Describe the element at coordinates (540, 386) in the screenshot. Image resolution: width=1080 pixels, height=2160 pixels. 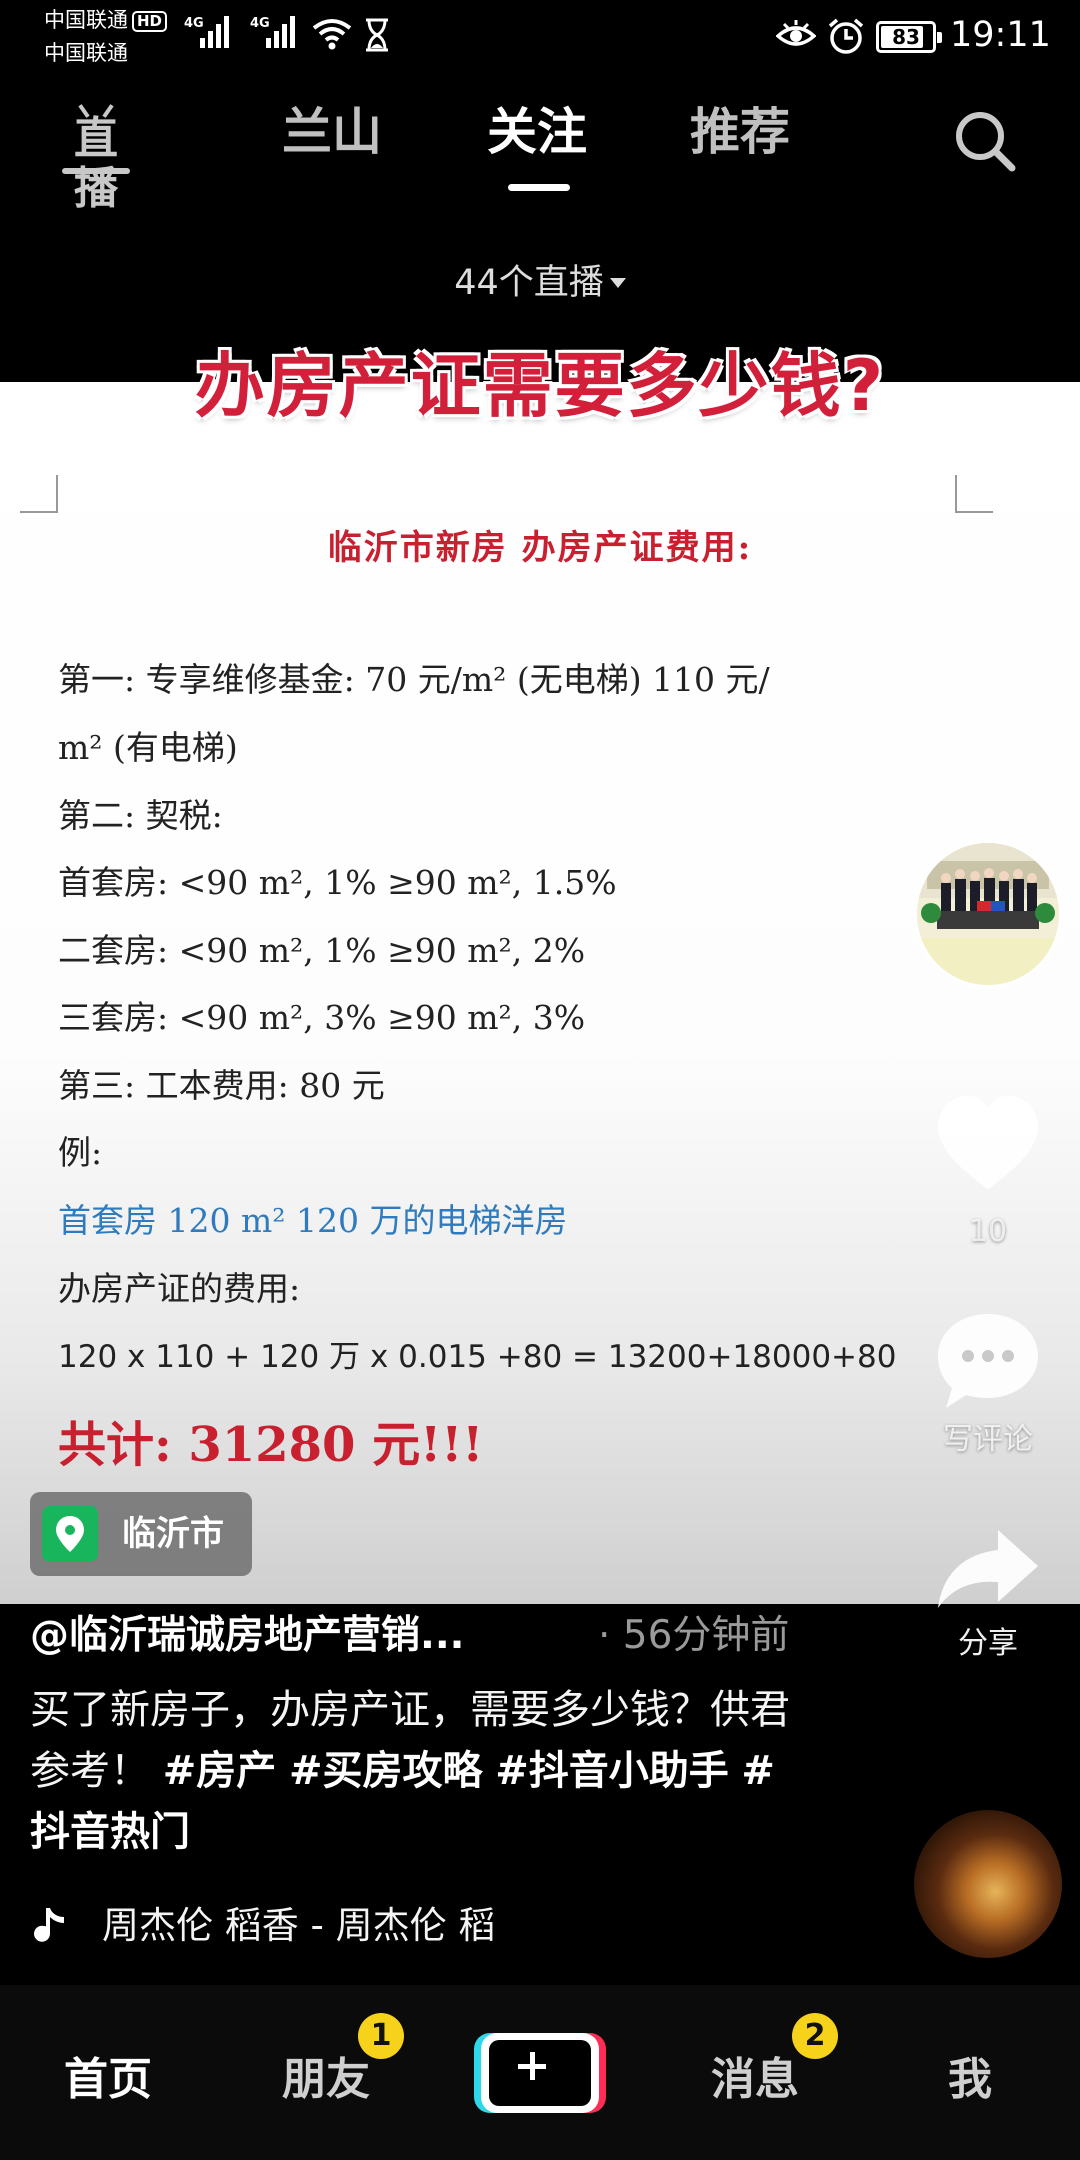
I see `video-headline: 办房产证需要多少钱?` at that location.